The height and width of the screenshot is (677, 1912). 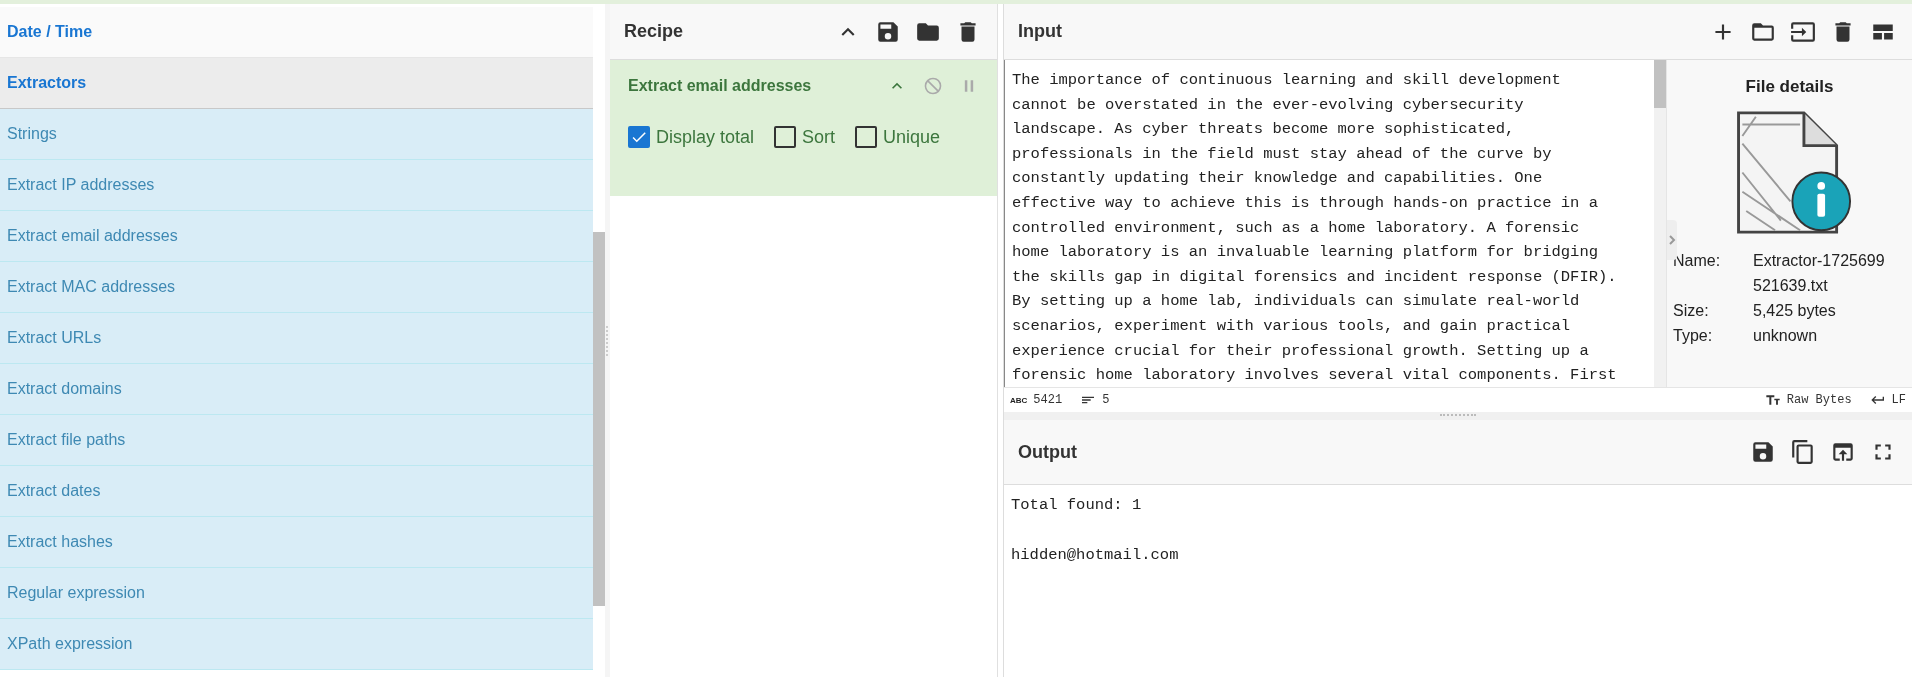 What do you see at coordinates (805, 137) in the screenshot?
I see `checkbox: Sort` at bounding box center [805, 137].